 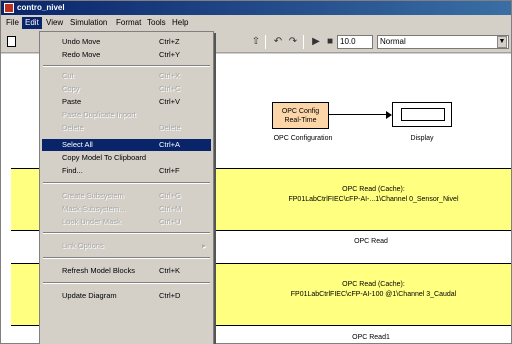 I want to click on menu-simulation: Simulation, so click(x=88, y=23).